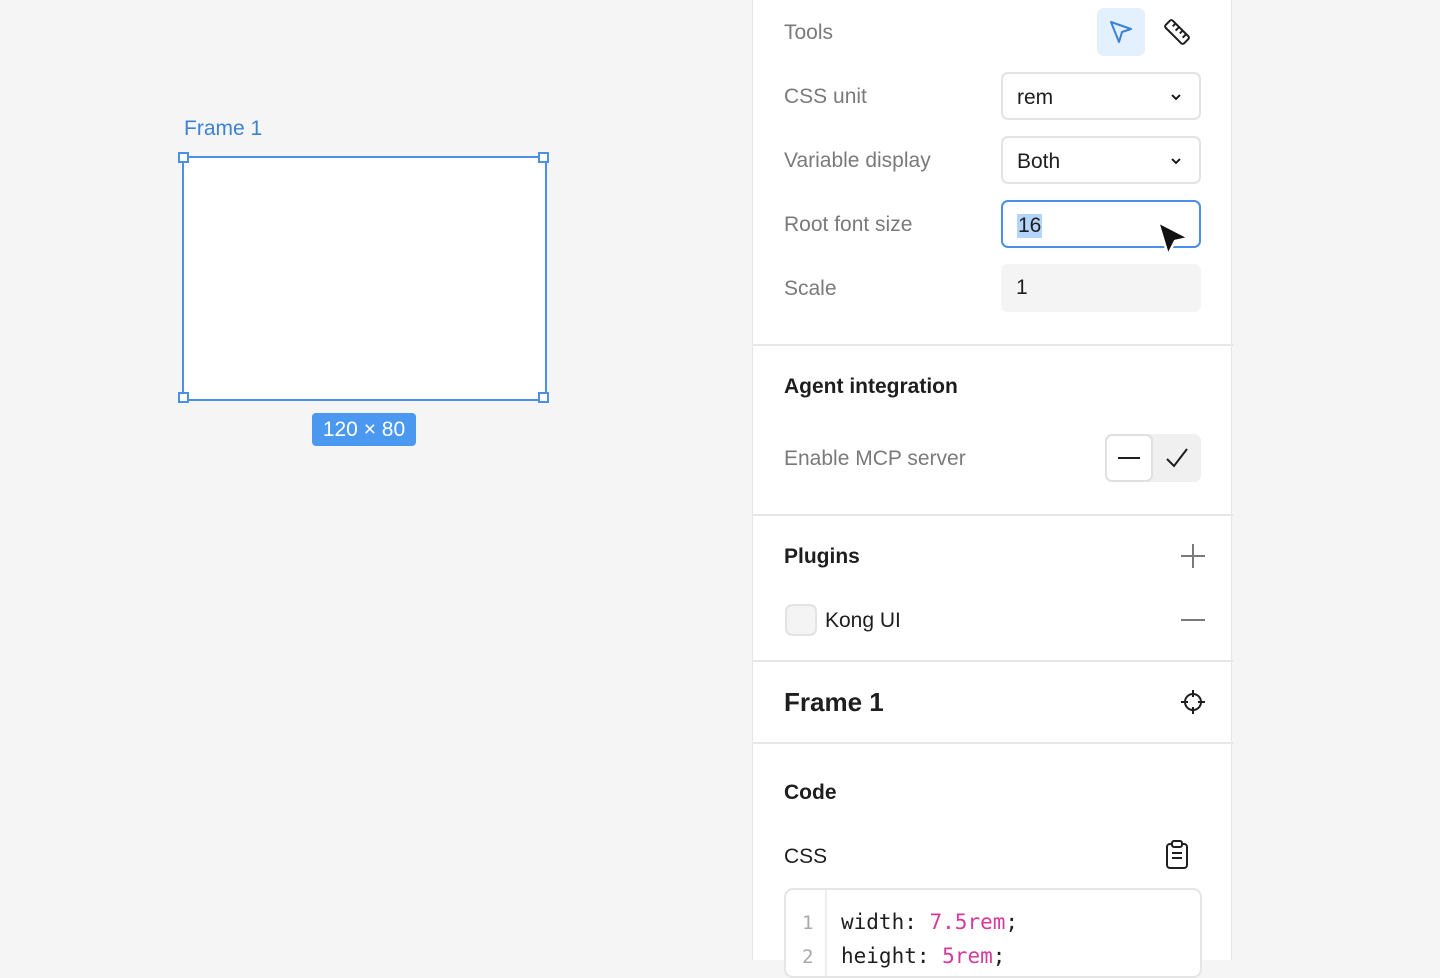 The width and height of the screenshot is (1440, 978). What do you see at coordinates (967, 922) in the screenshot?
I see `code-value: 7.5rem` at bounding box center [967, 922].